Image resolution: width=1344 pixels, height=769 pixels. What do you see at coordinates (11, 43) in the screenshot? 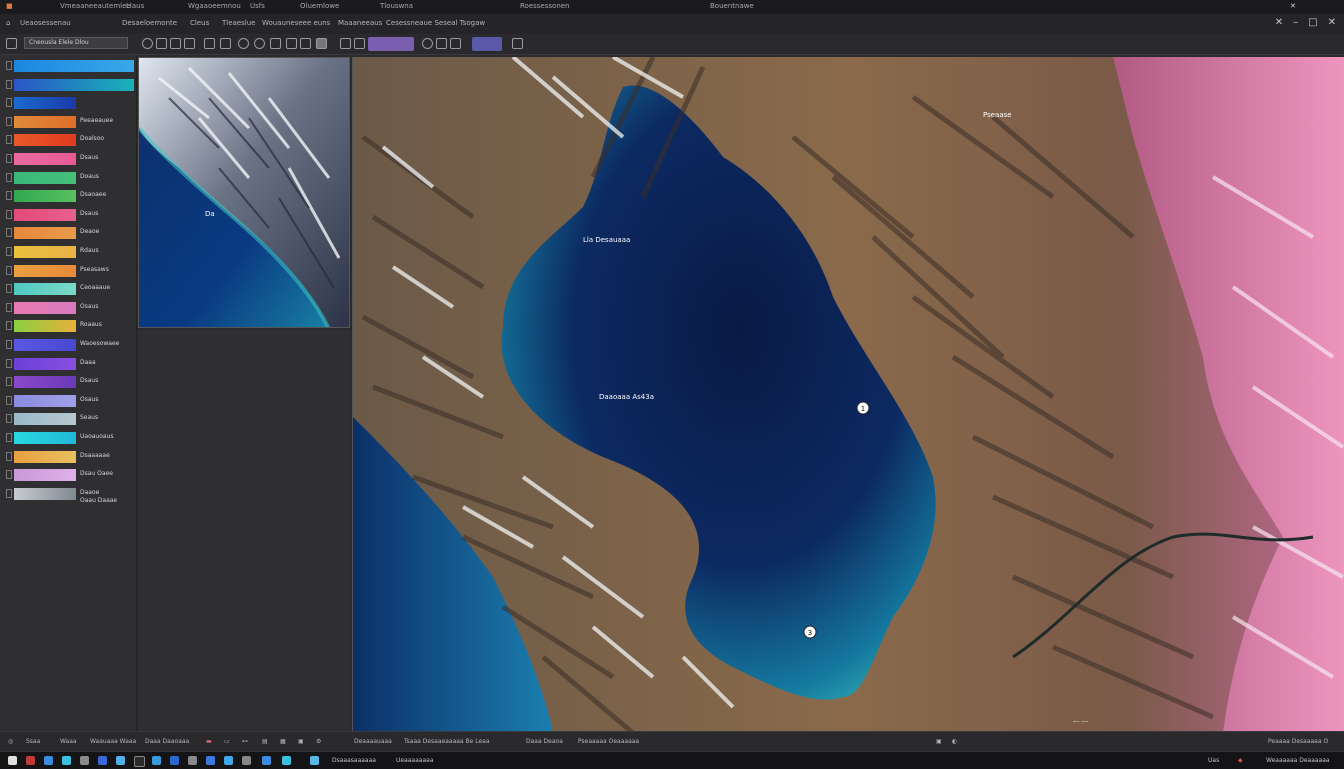
I see `panel-toggle-icon` at bounding box center [11, 43].